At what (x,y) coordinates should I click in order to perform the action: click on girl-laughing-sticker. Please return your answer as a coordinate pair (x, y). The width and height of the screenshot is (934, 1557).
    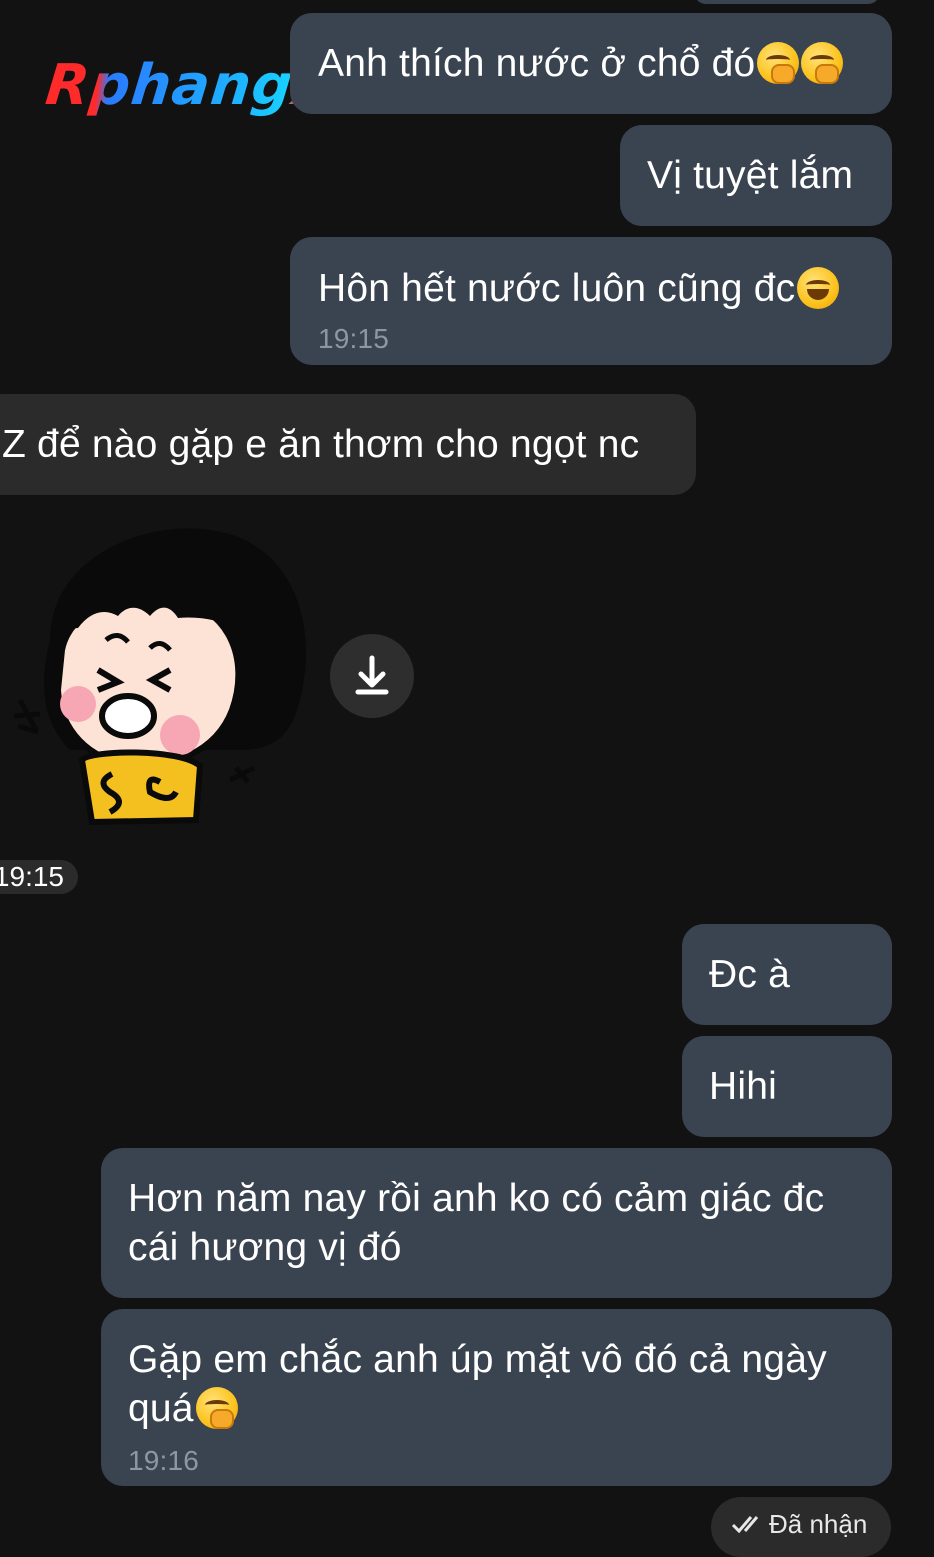
    Looking at the image, I should click on (160, 677).